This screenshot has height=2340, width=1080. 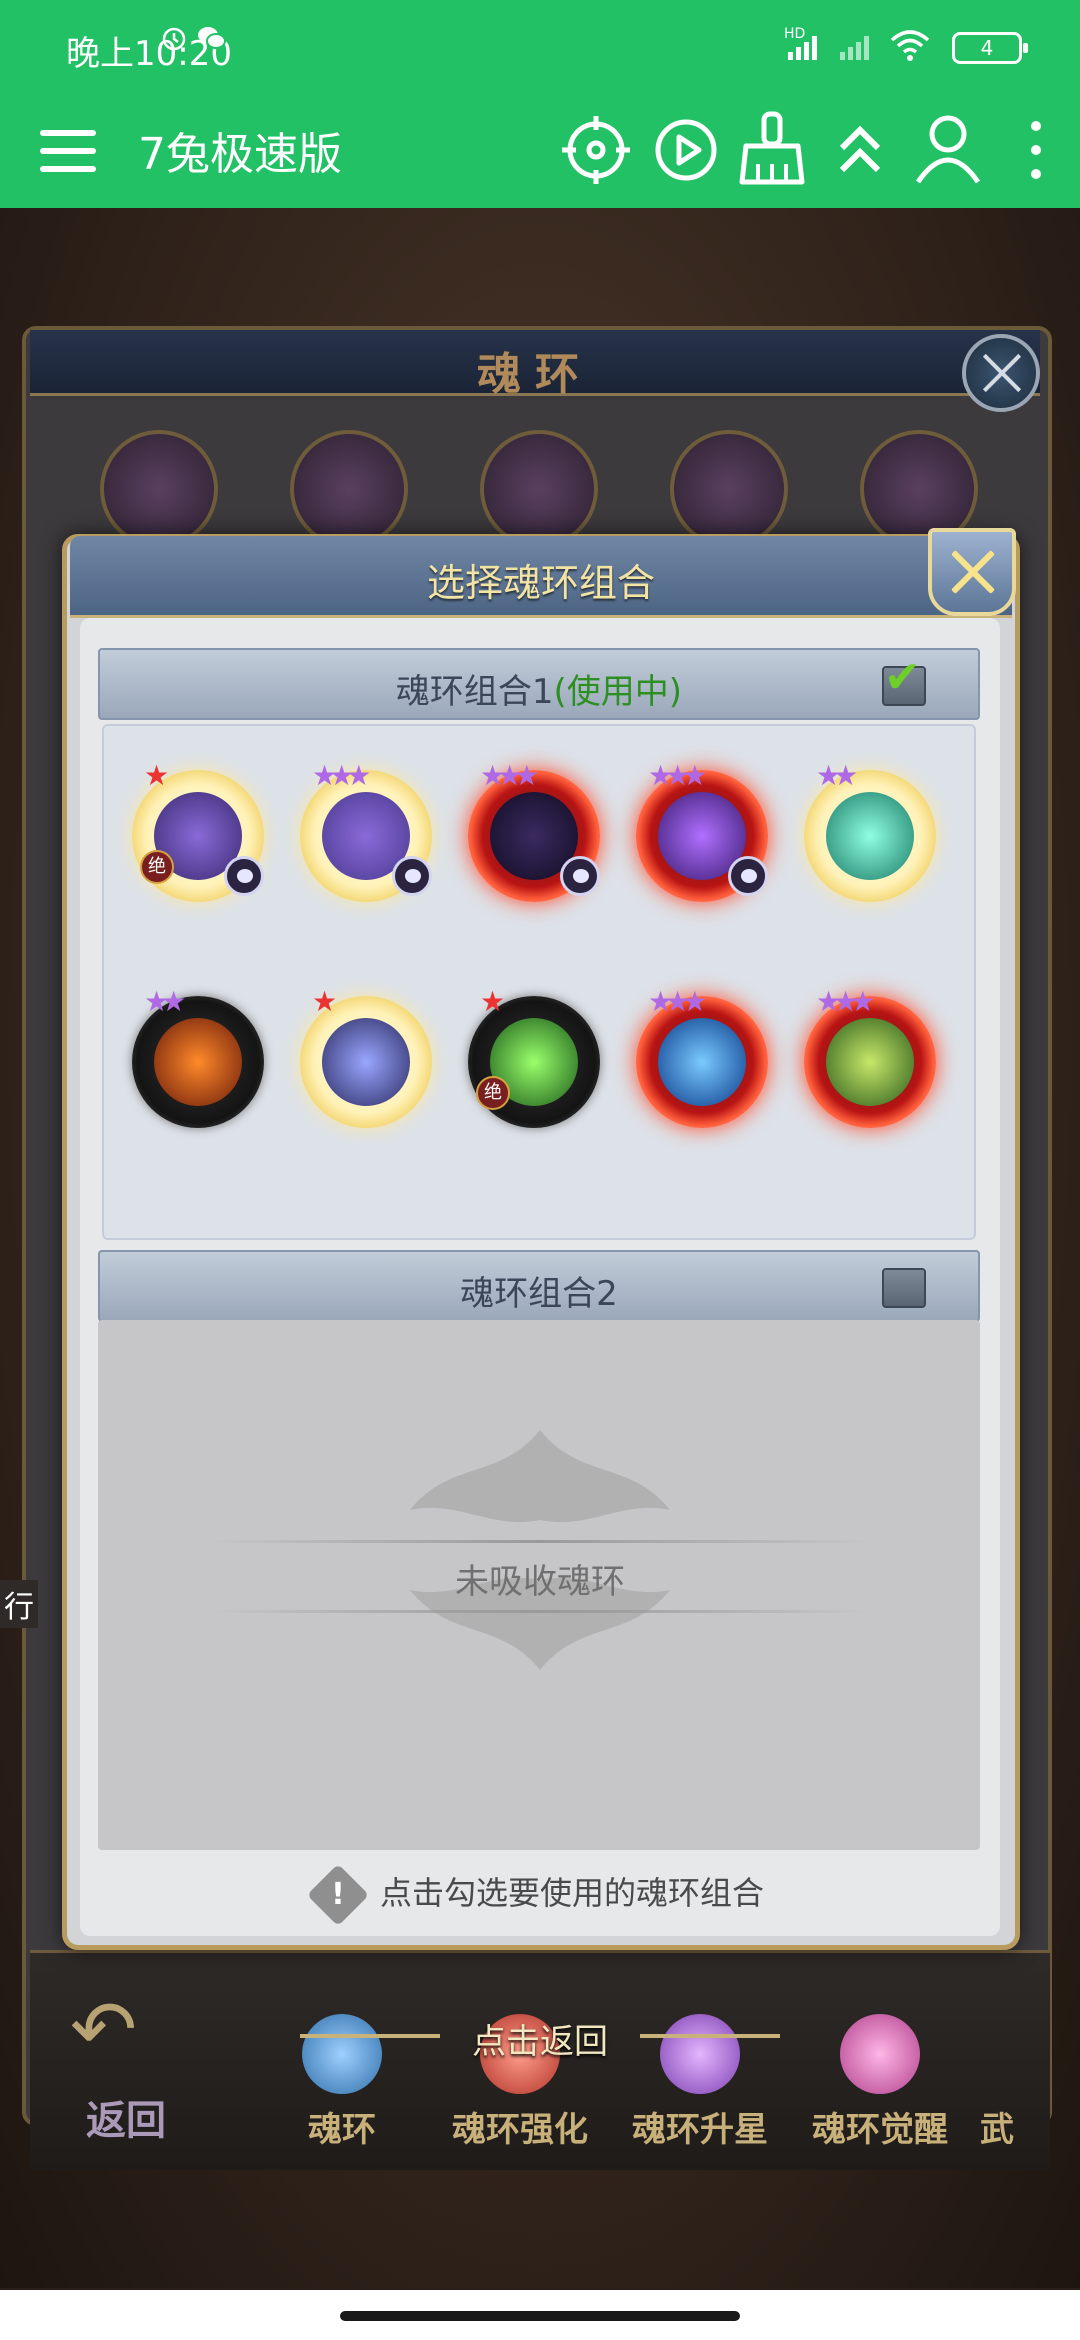 What do you see at coordinates (535, 374) in the screenshot?
I see `soul-ring-panel-title: 魂环` at bounding box center [535, 374].